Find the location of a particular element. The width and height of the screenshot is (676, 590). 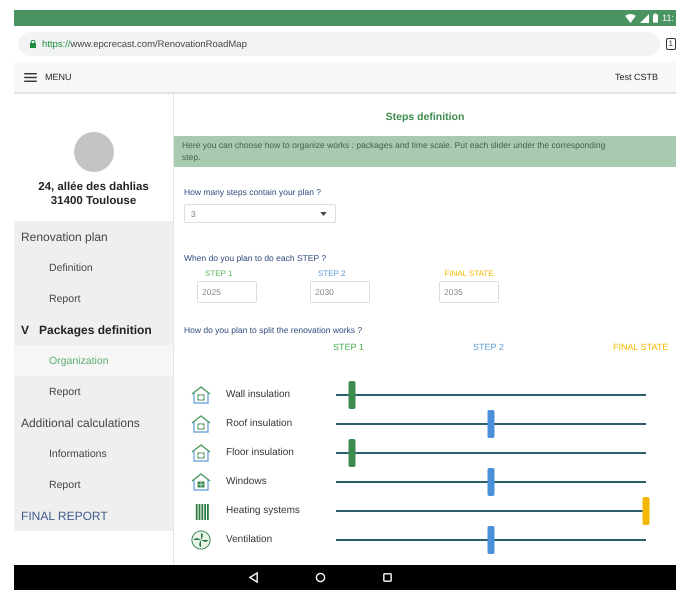

fan-icon is located at coordinates (201, 540).